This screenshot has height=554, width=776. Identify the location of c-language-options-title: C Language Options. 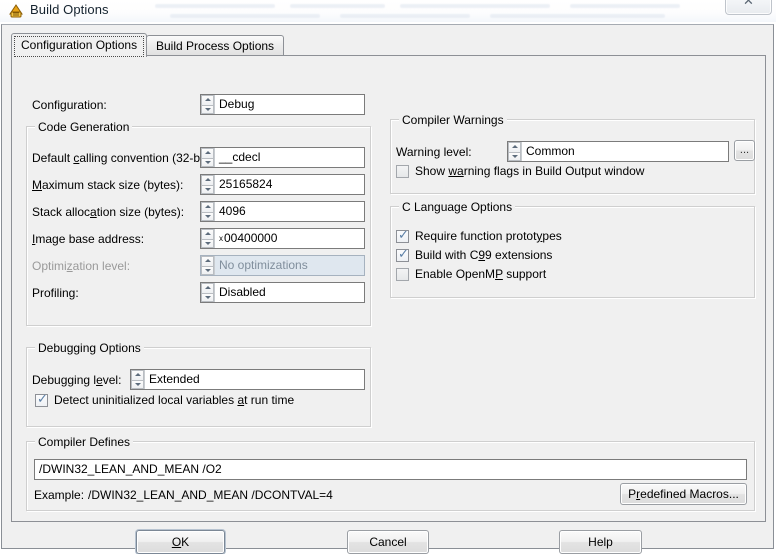
(457, 207).